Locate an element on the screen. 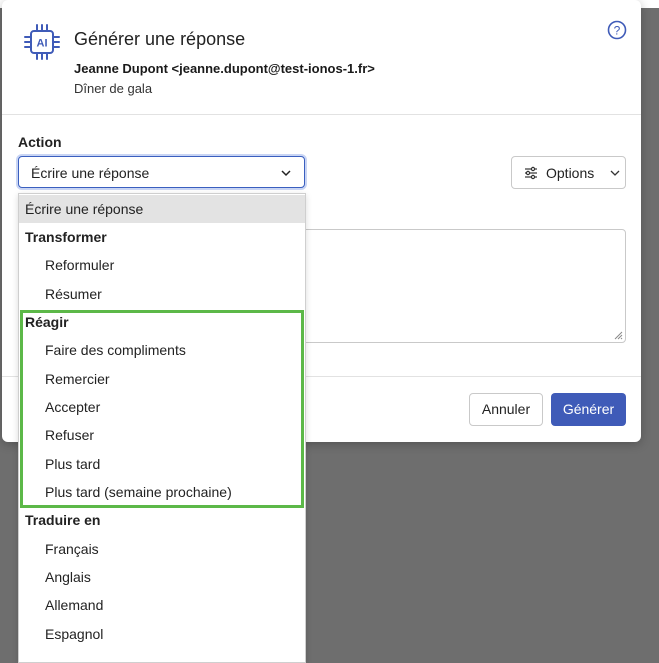 The image size is (659, 663). options-button: Options is located at coordinates (568, 172).